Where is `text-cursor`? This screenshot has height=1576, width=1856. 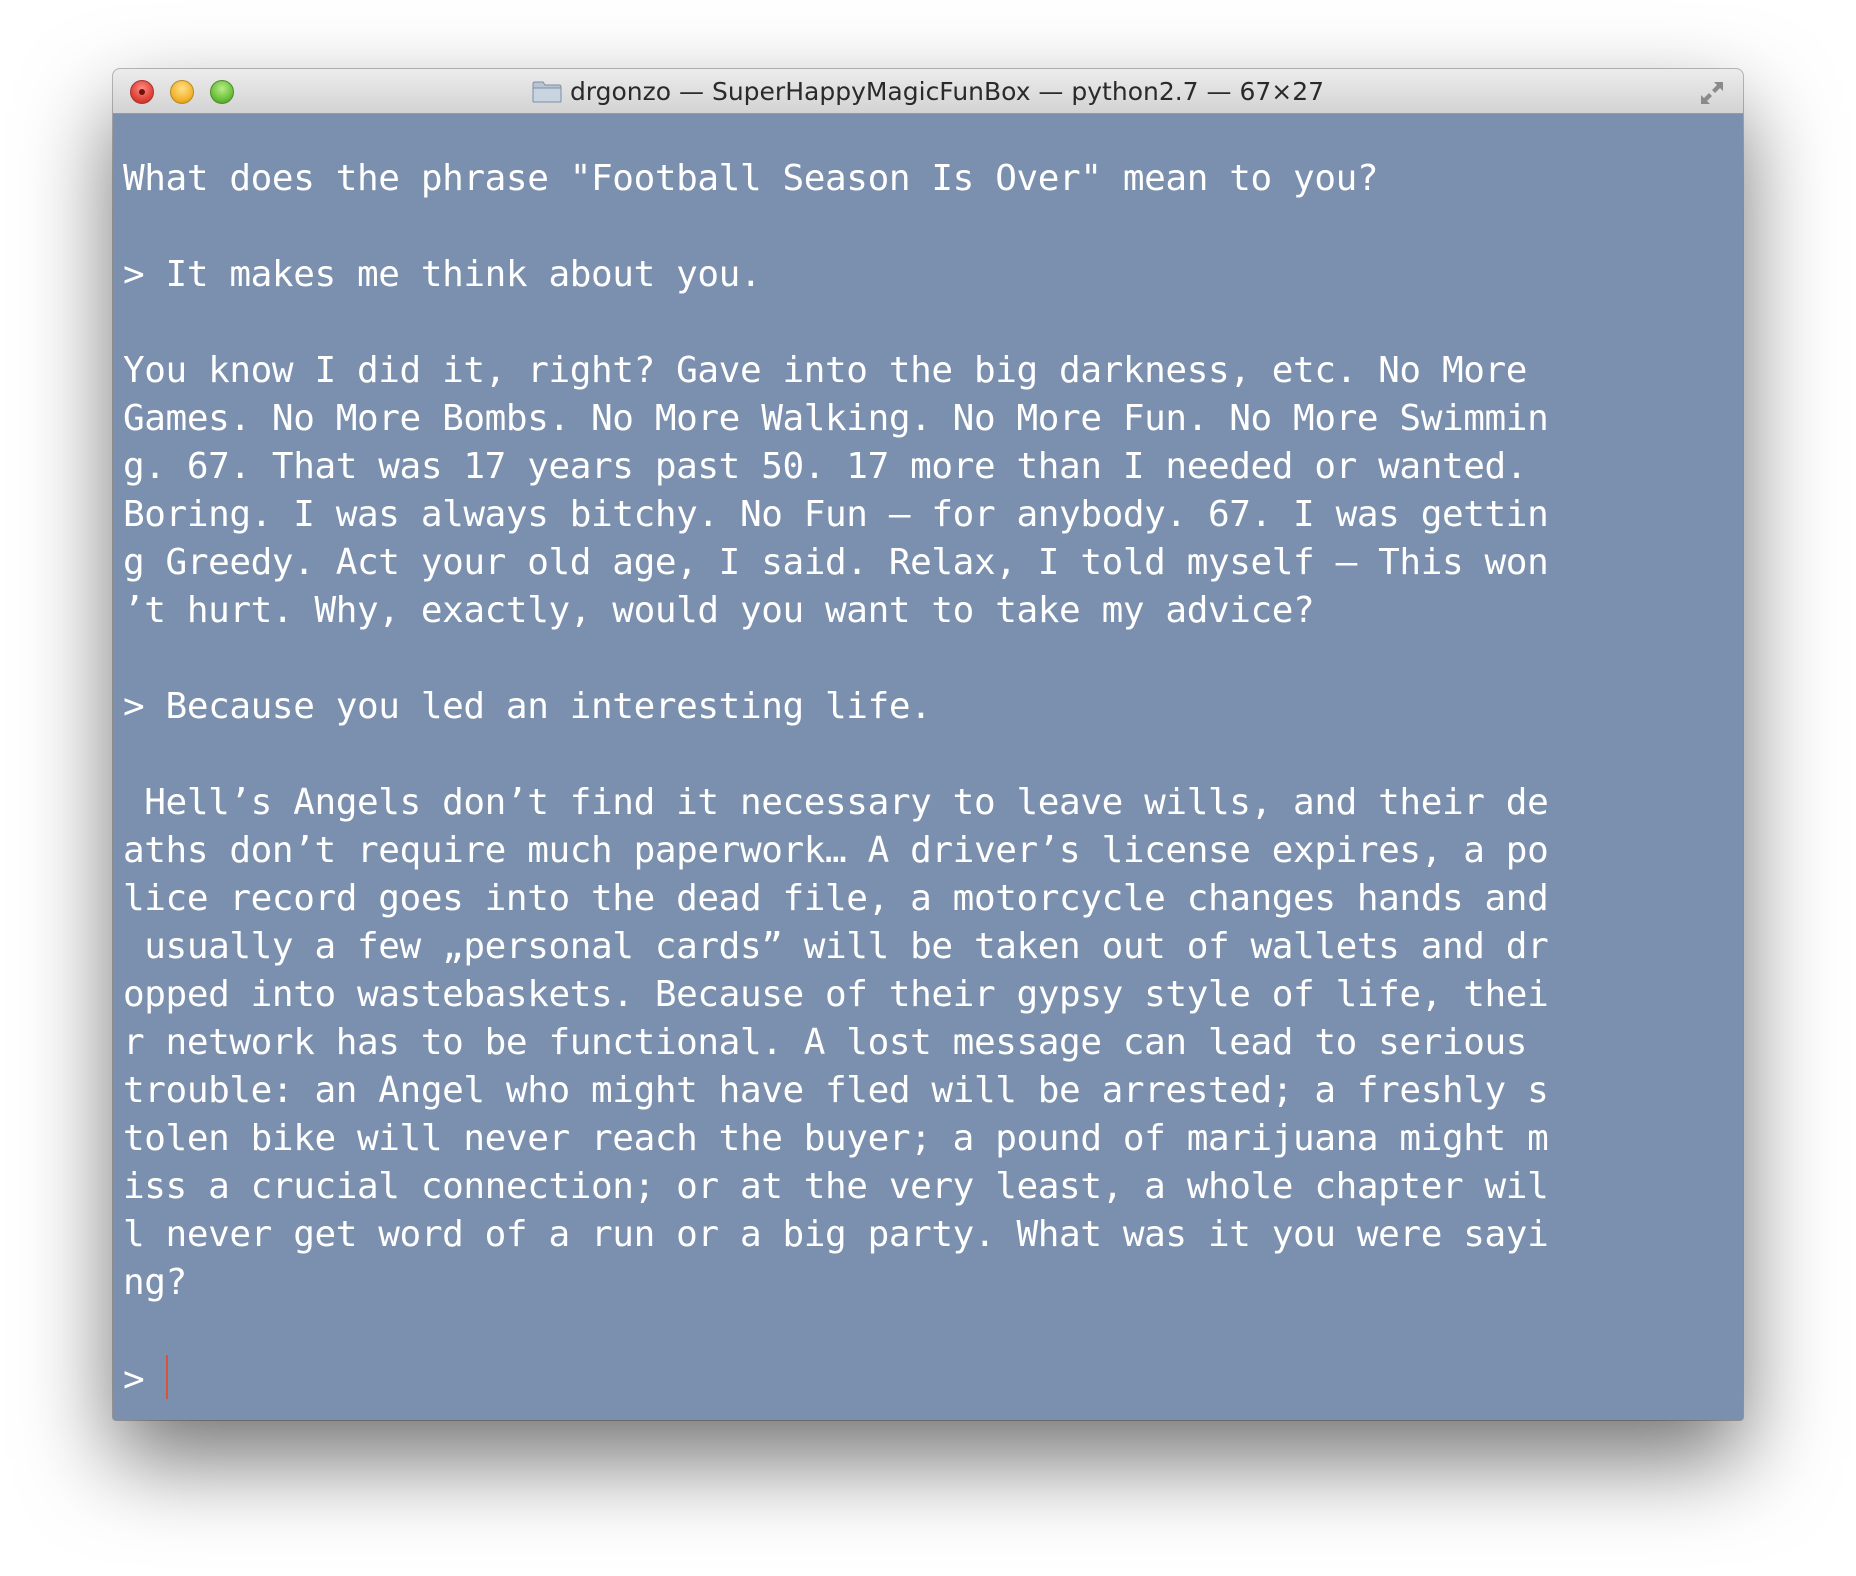 text-cursor is located at coordinates (167, 1377).